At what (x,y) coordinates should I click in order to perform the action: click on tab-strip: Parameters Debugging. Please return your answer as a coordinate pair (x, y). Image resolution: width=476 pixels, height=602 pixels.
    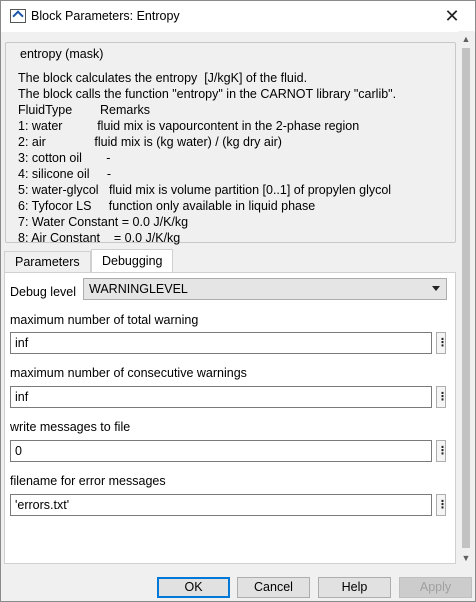
    Looking at the image, I should click on (229, 261).